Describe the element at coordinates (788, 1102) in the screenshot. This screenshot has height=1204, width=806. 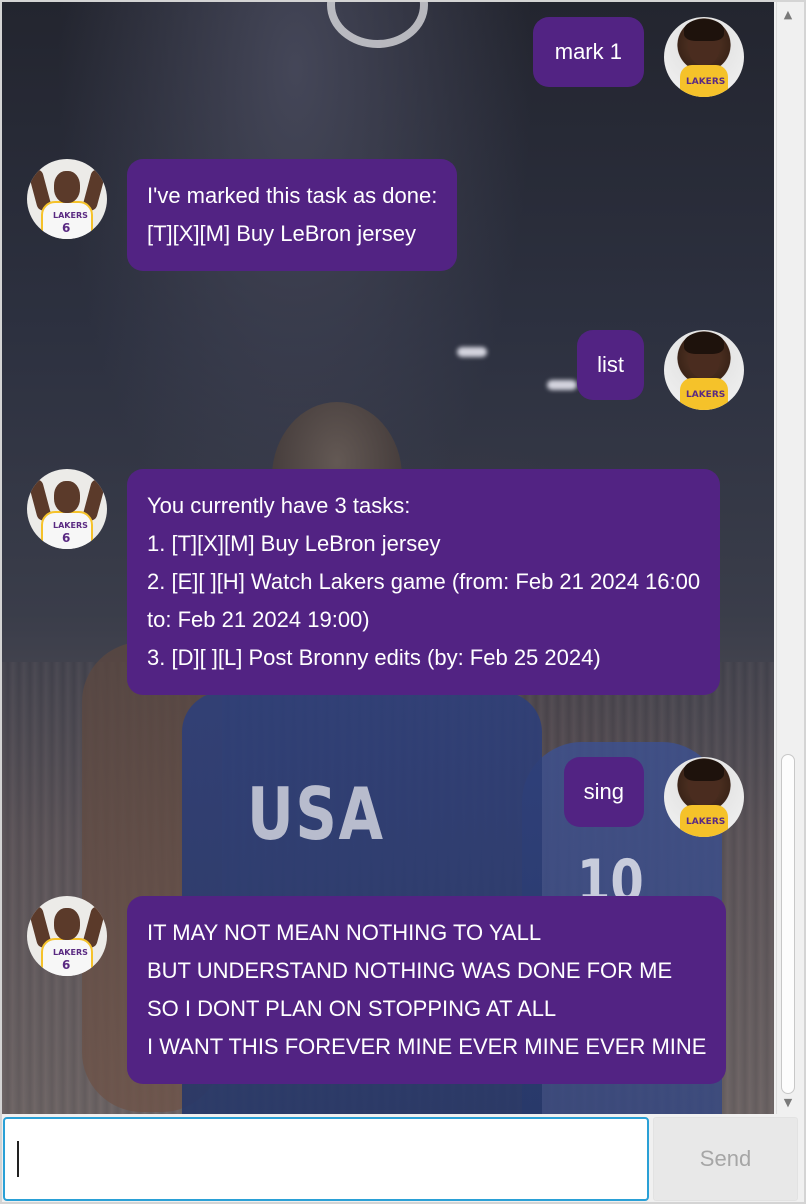
I see `scroll-down-arrow-icon: ▼` at that location.